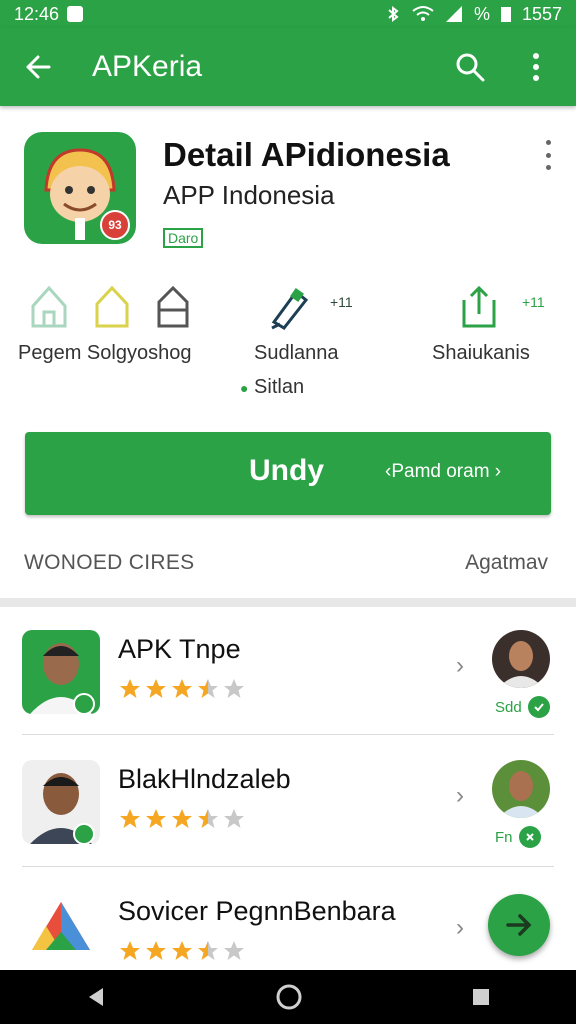 The height and width of the screenshot is (1024, 576). I want to click on status-time: 12:46, so click(37, 13).